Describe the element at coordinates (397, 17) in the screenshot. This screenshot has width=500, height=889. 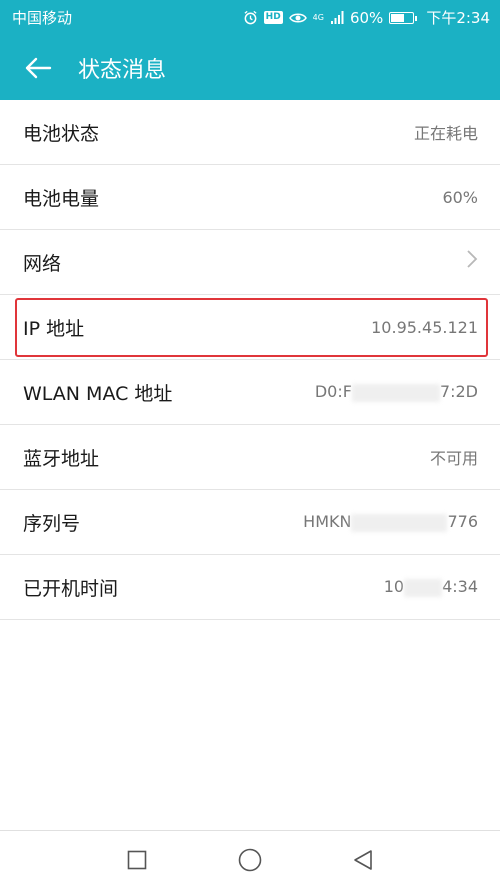
I see `battery-level-fill` at that location.